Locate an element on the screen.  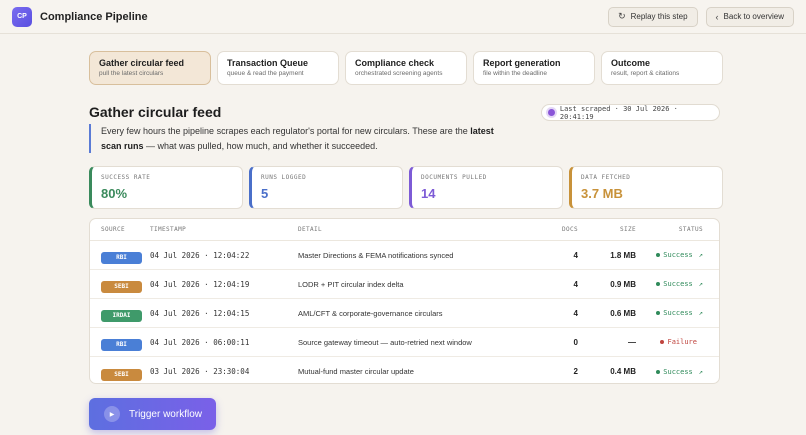
last-scraped-text: Last scraped · 30 Jul 2026 · 20:41:19 is located at coordinates (618, 112).